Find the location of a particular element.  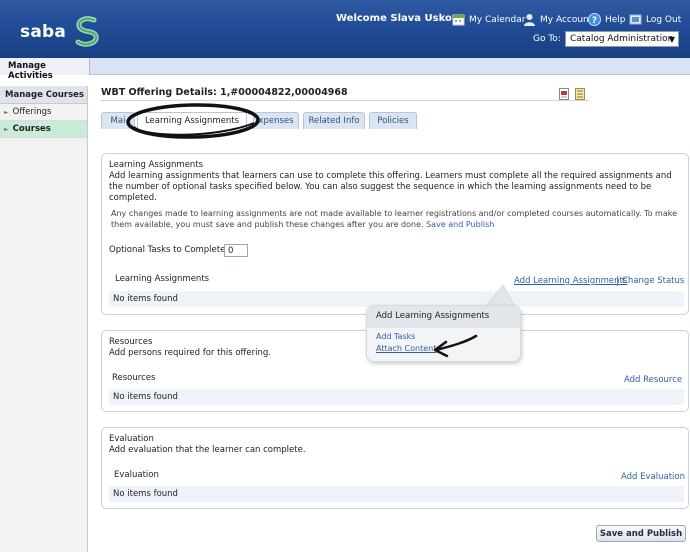

my-account-label: My Account is located at coordinates (566, 19).